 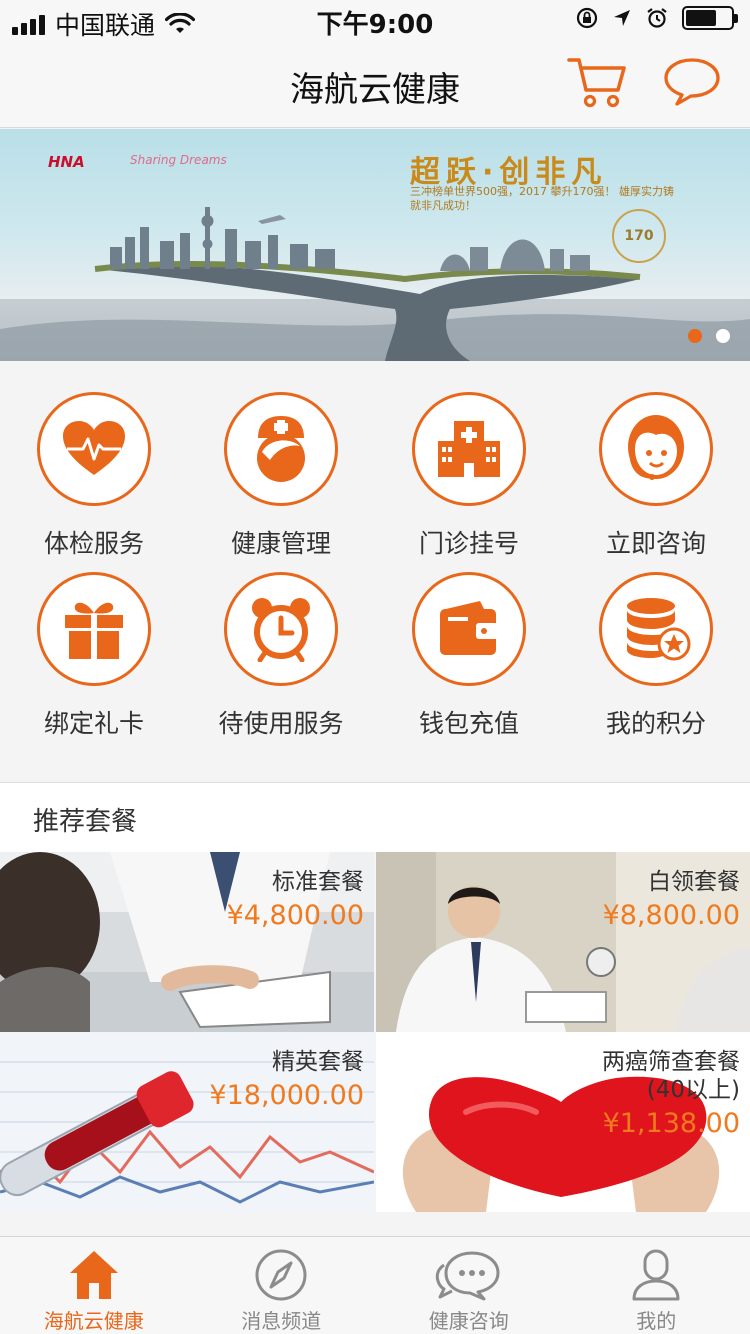 I want to click on recommend-header: 推荐套餐, so click(x=375, y=817).